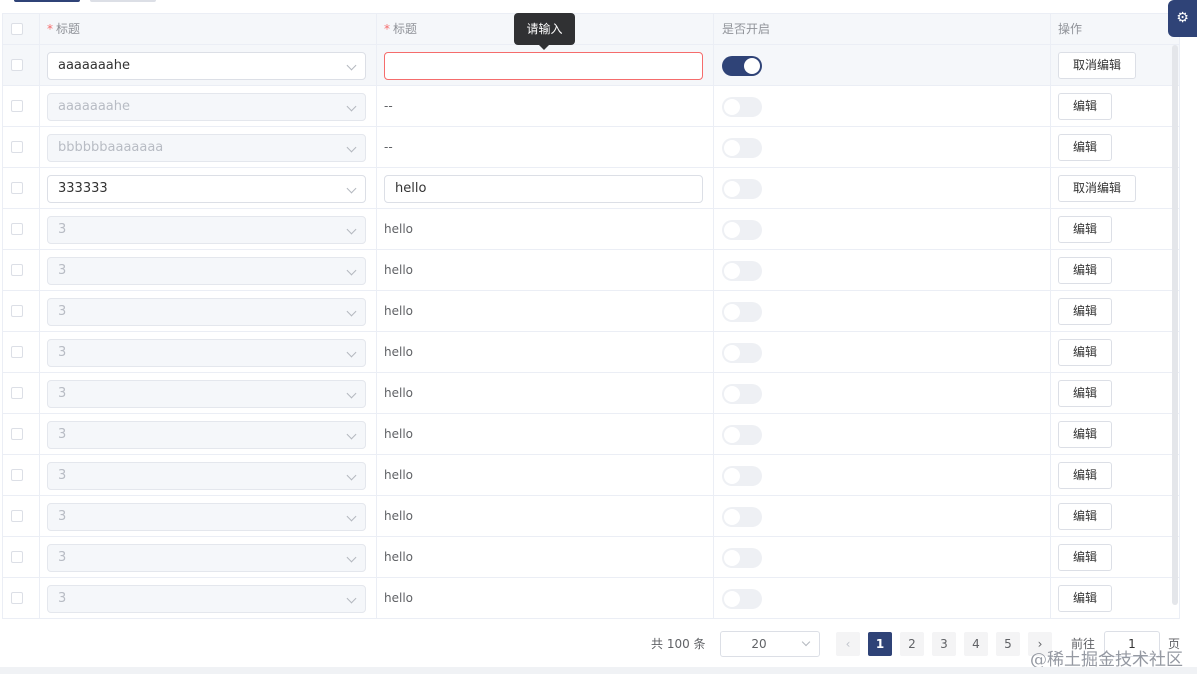  Describe the element at coordinates (591, 29) in the screenshot. I see `table-header: * 标题 * 标题 是否开启 操作` at that location.